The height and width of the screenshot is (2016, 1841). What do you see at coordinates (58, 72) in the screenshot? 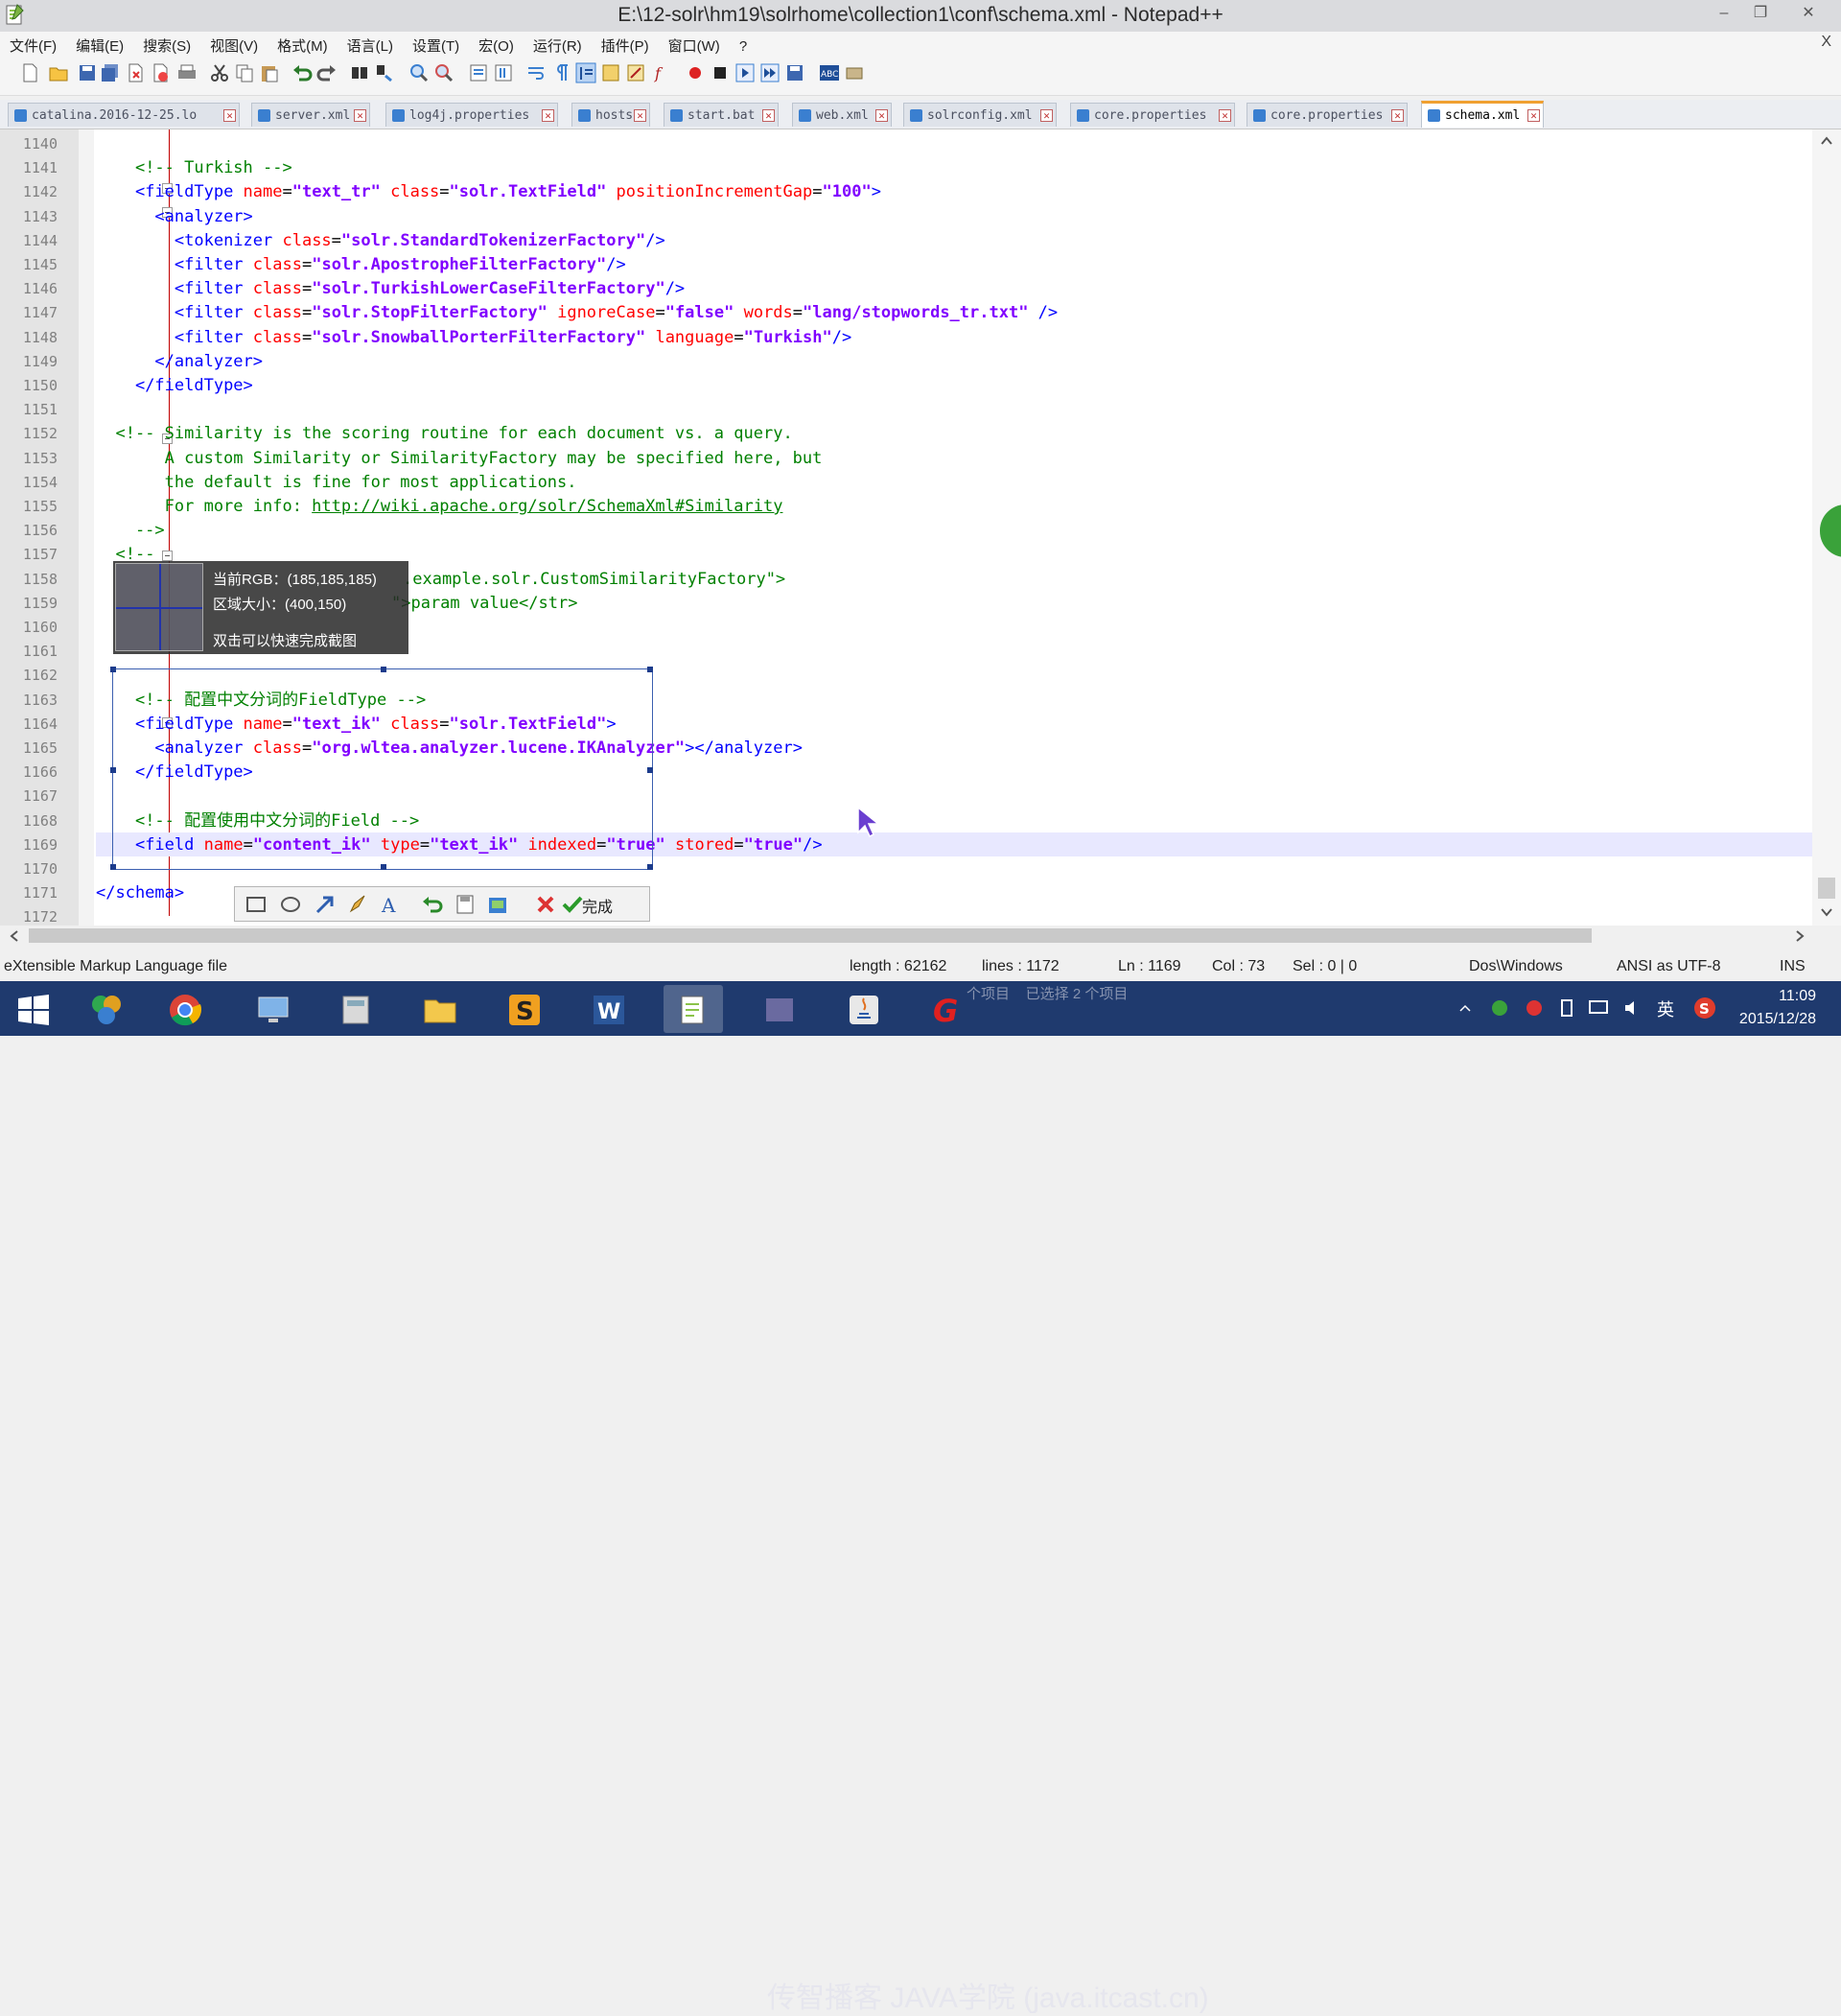
I see `open-file-icon` at bounding box center [58, 72].